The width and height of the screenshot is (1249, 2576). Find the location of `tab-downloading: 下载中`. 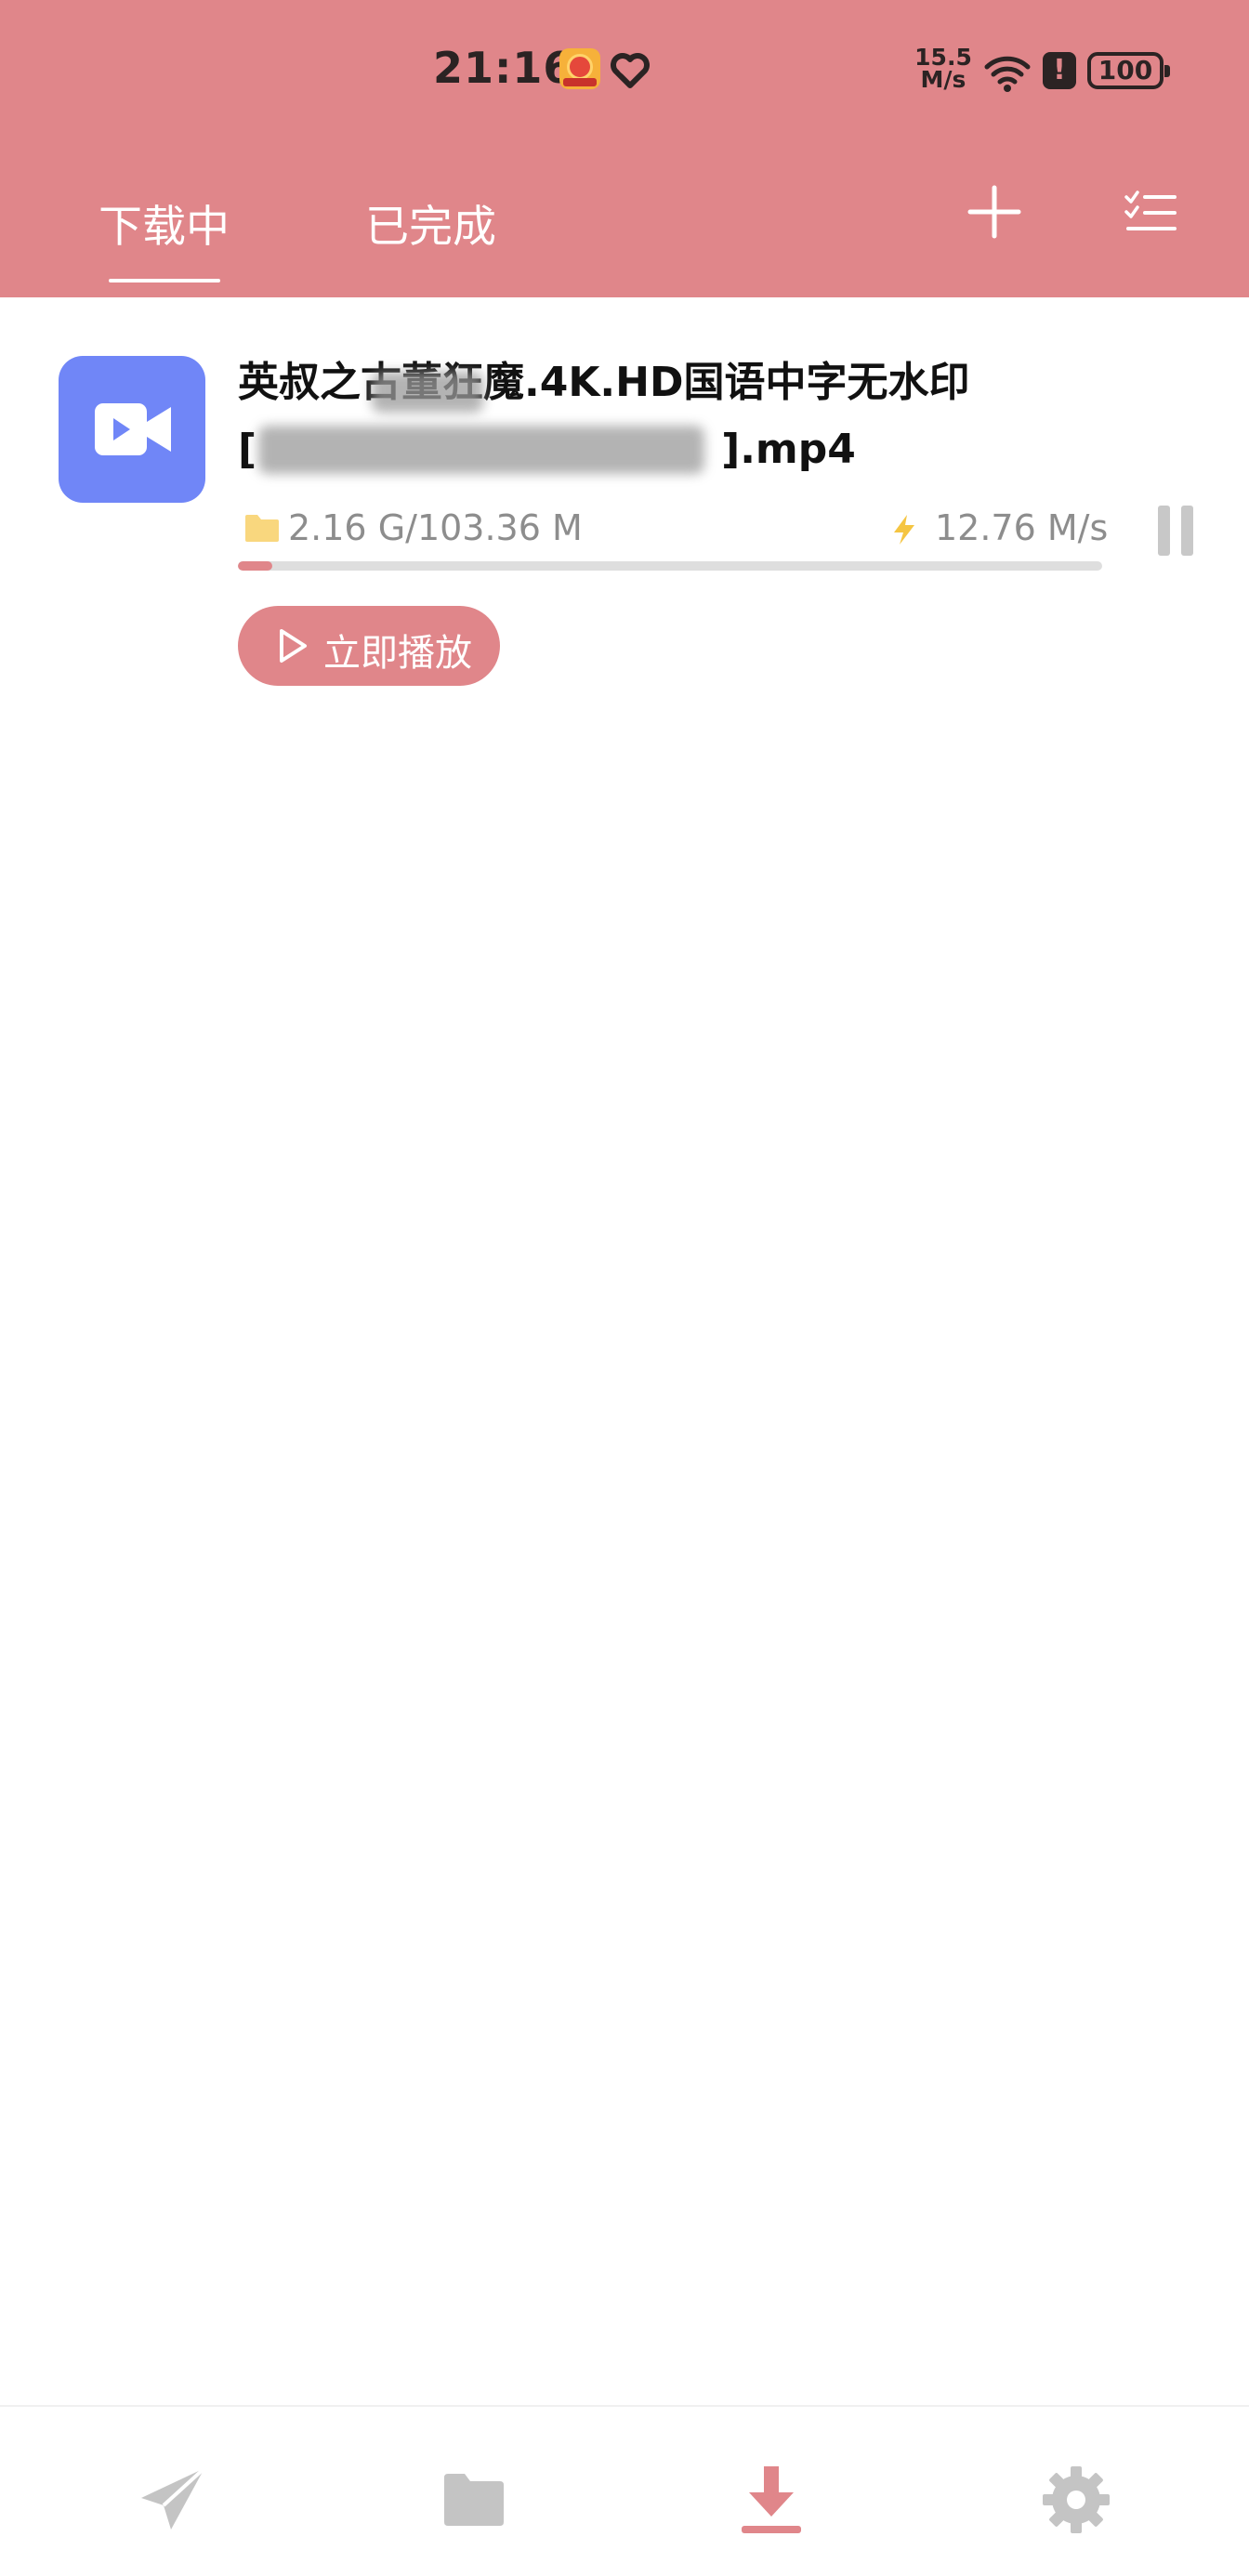

tab-downloading: 下载中 is located at coordinates (164, 223).